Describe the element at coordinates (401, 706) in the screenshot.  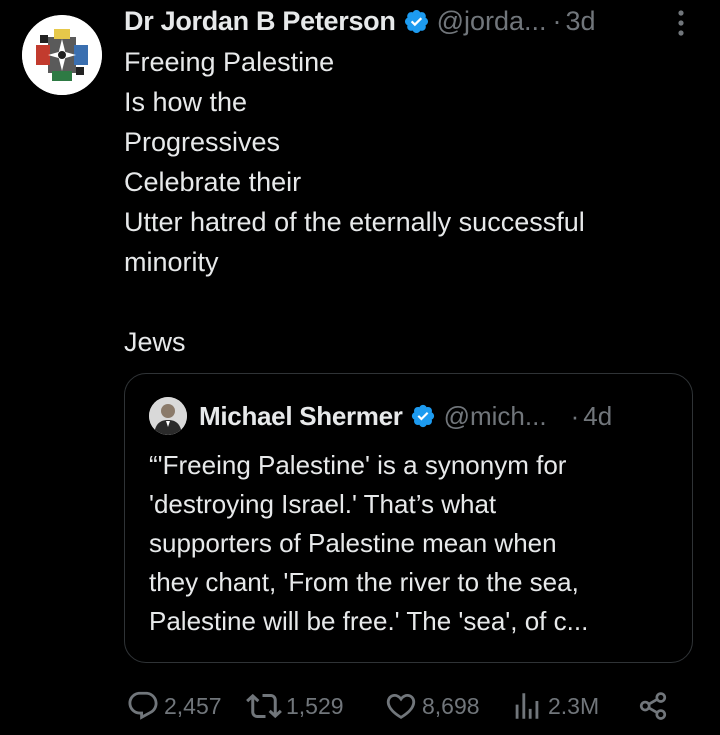
I see `heart-icon` at that location.